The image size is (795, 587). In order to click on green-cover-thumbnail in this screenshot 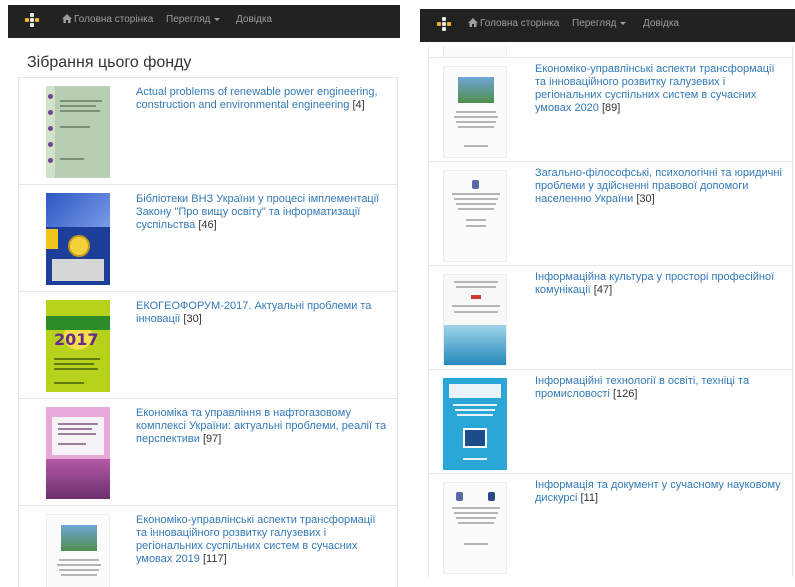, I will do `click(78, 132)`.